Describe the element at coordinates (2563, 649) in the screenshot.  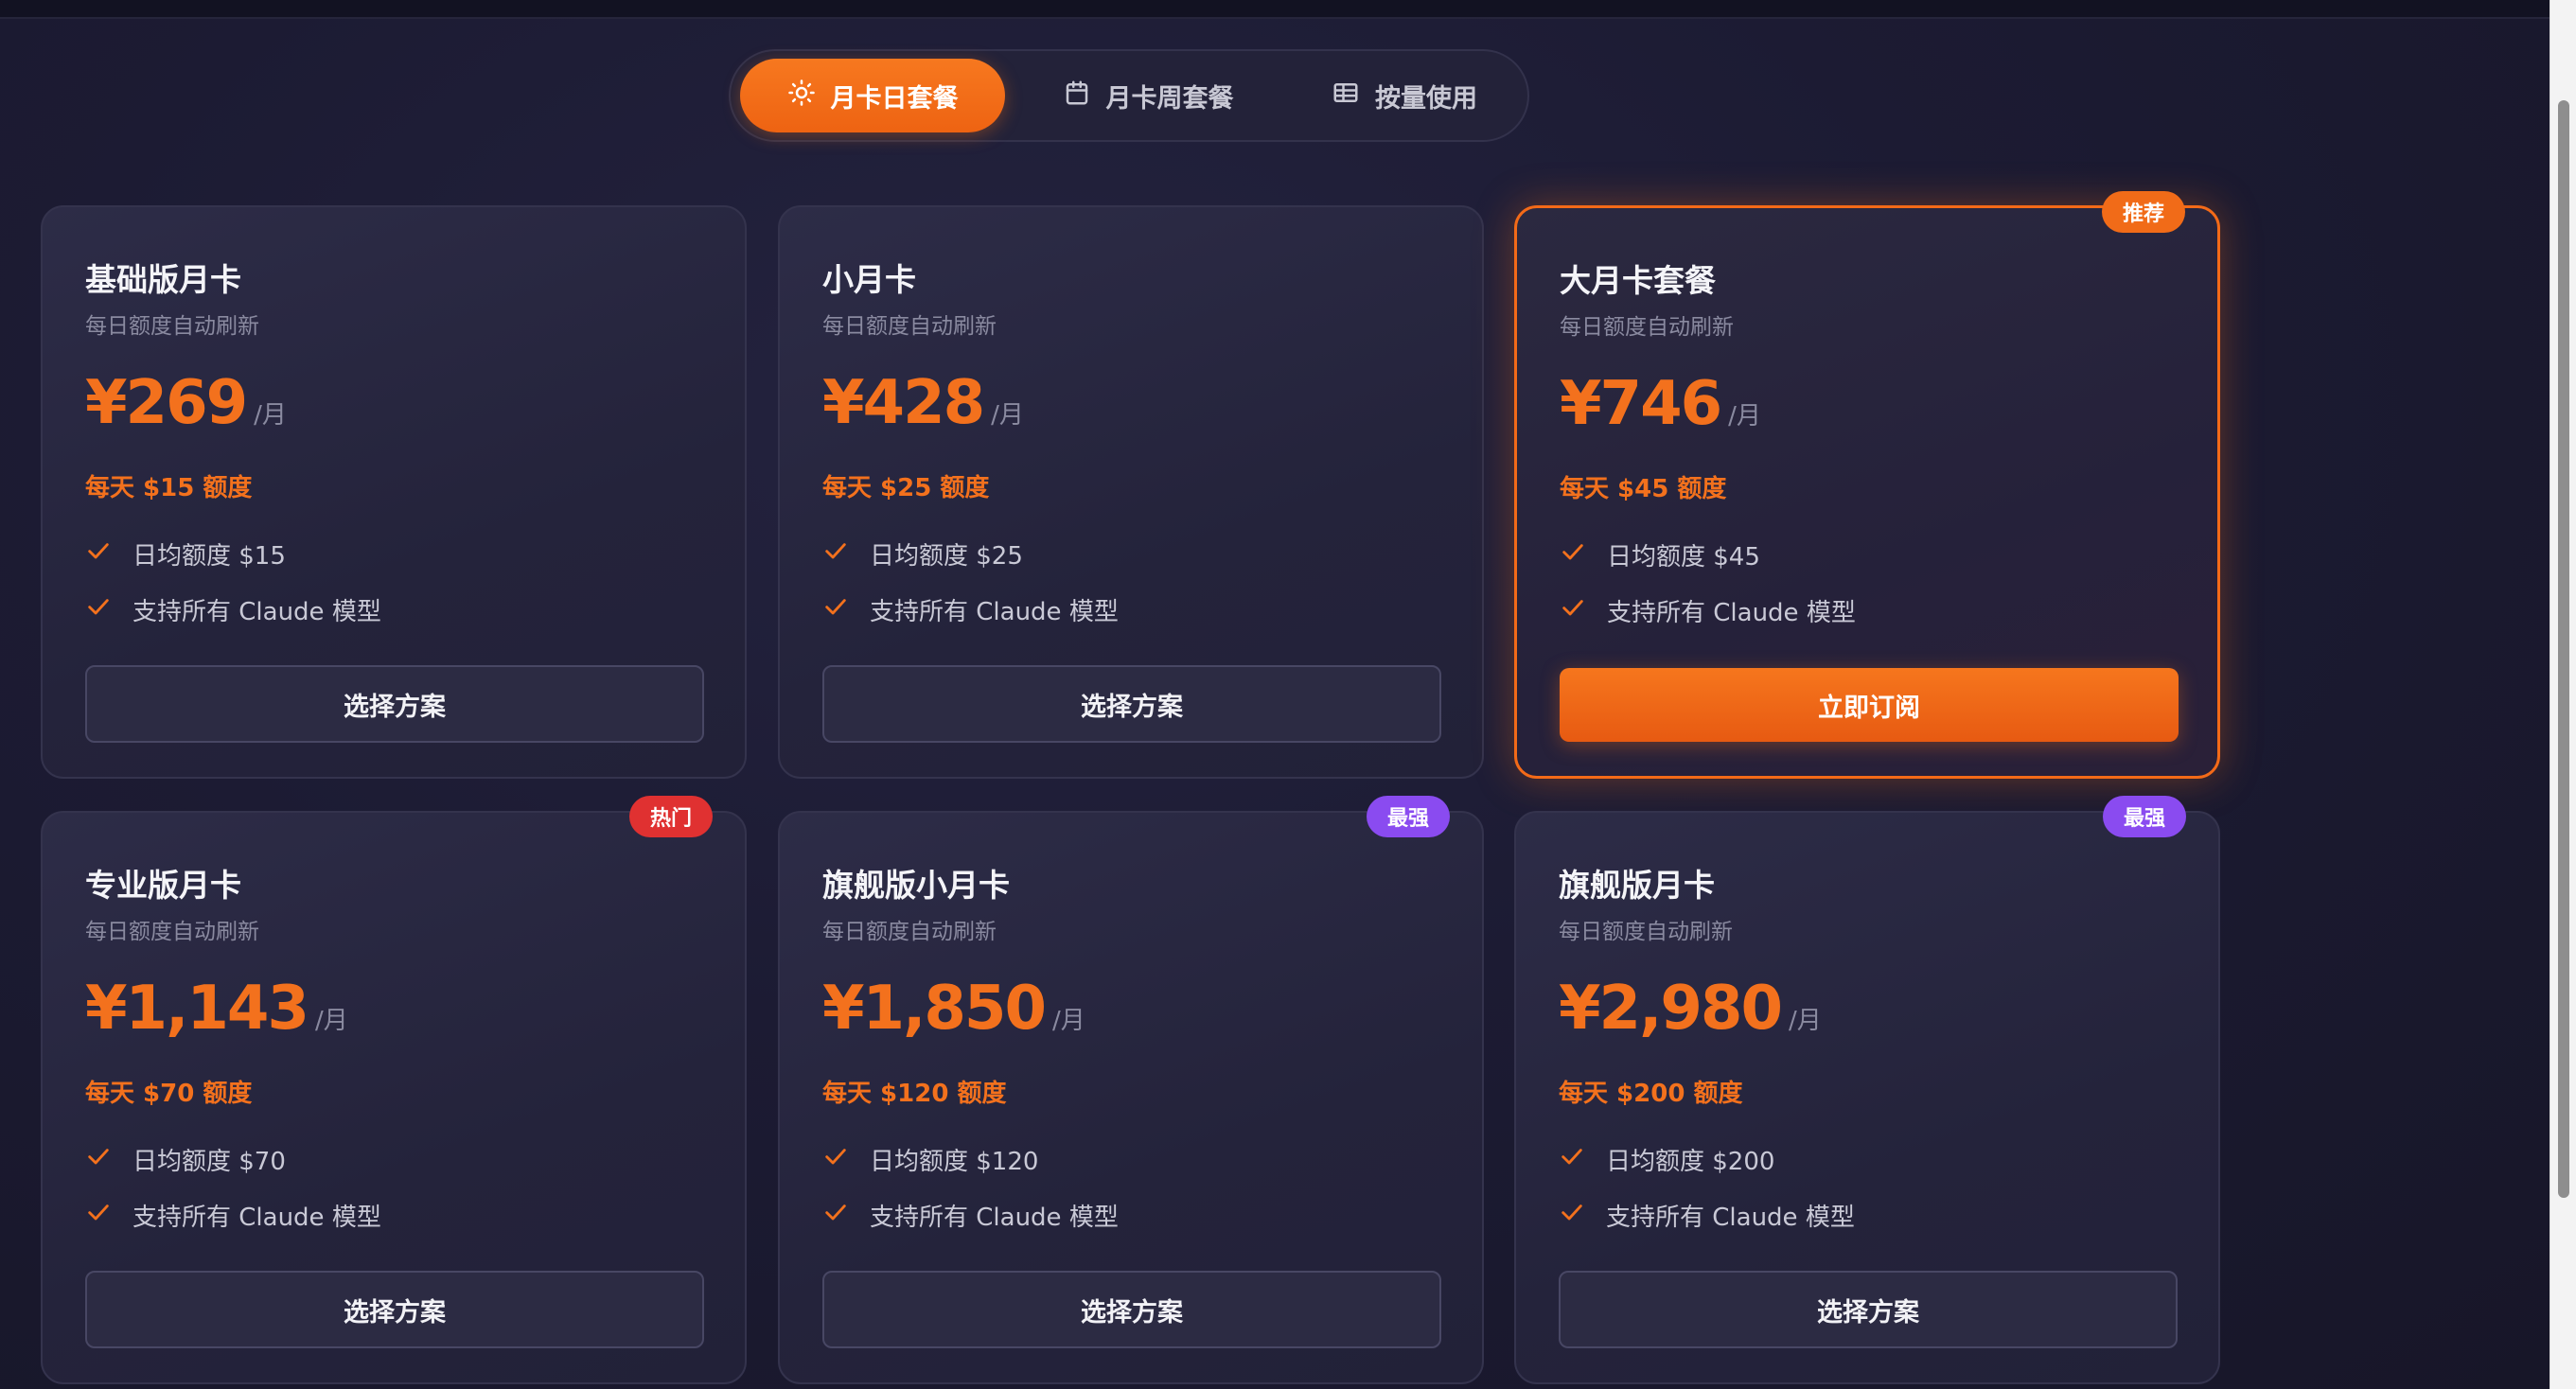
I see `scrollbar-thumb` at that location.